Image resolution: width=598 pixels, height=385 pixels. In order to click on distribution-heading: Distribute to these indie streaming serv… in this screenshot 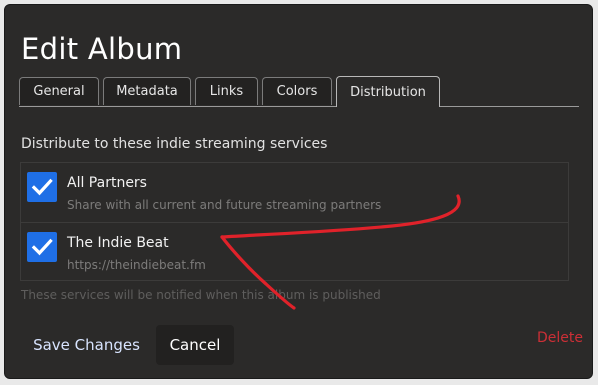, I will do `click(174, 144)`.